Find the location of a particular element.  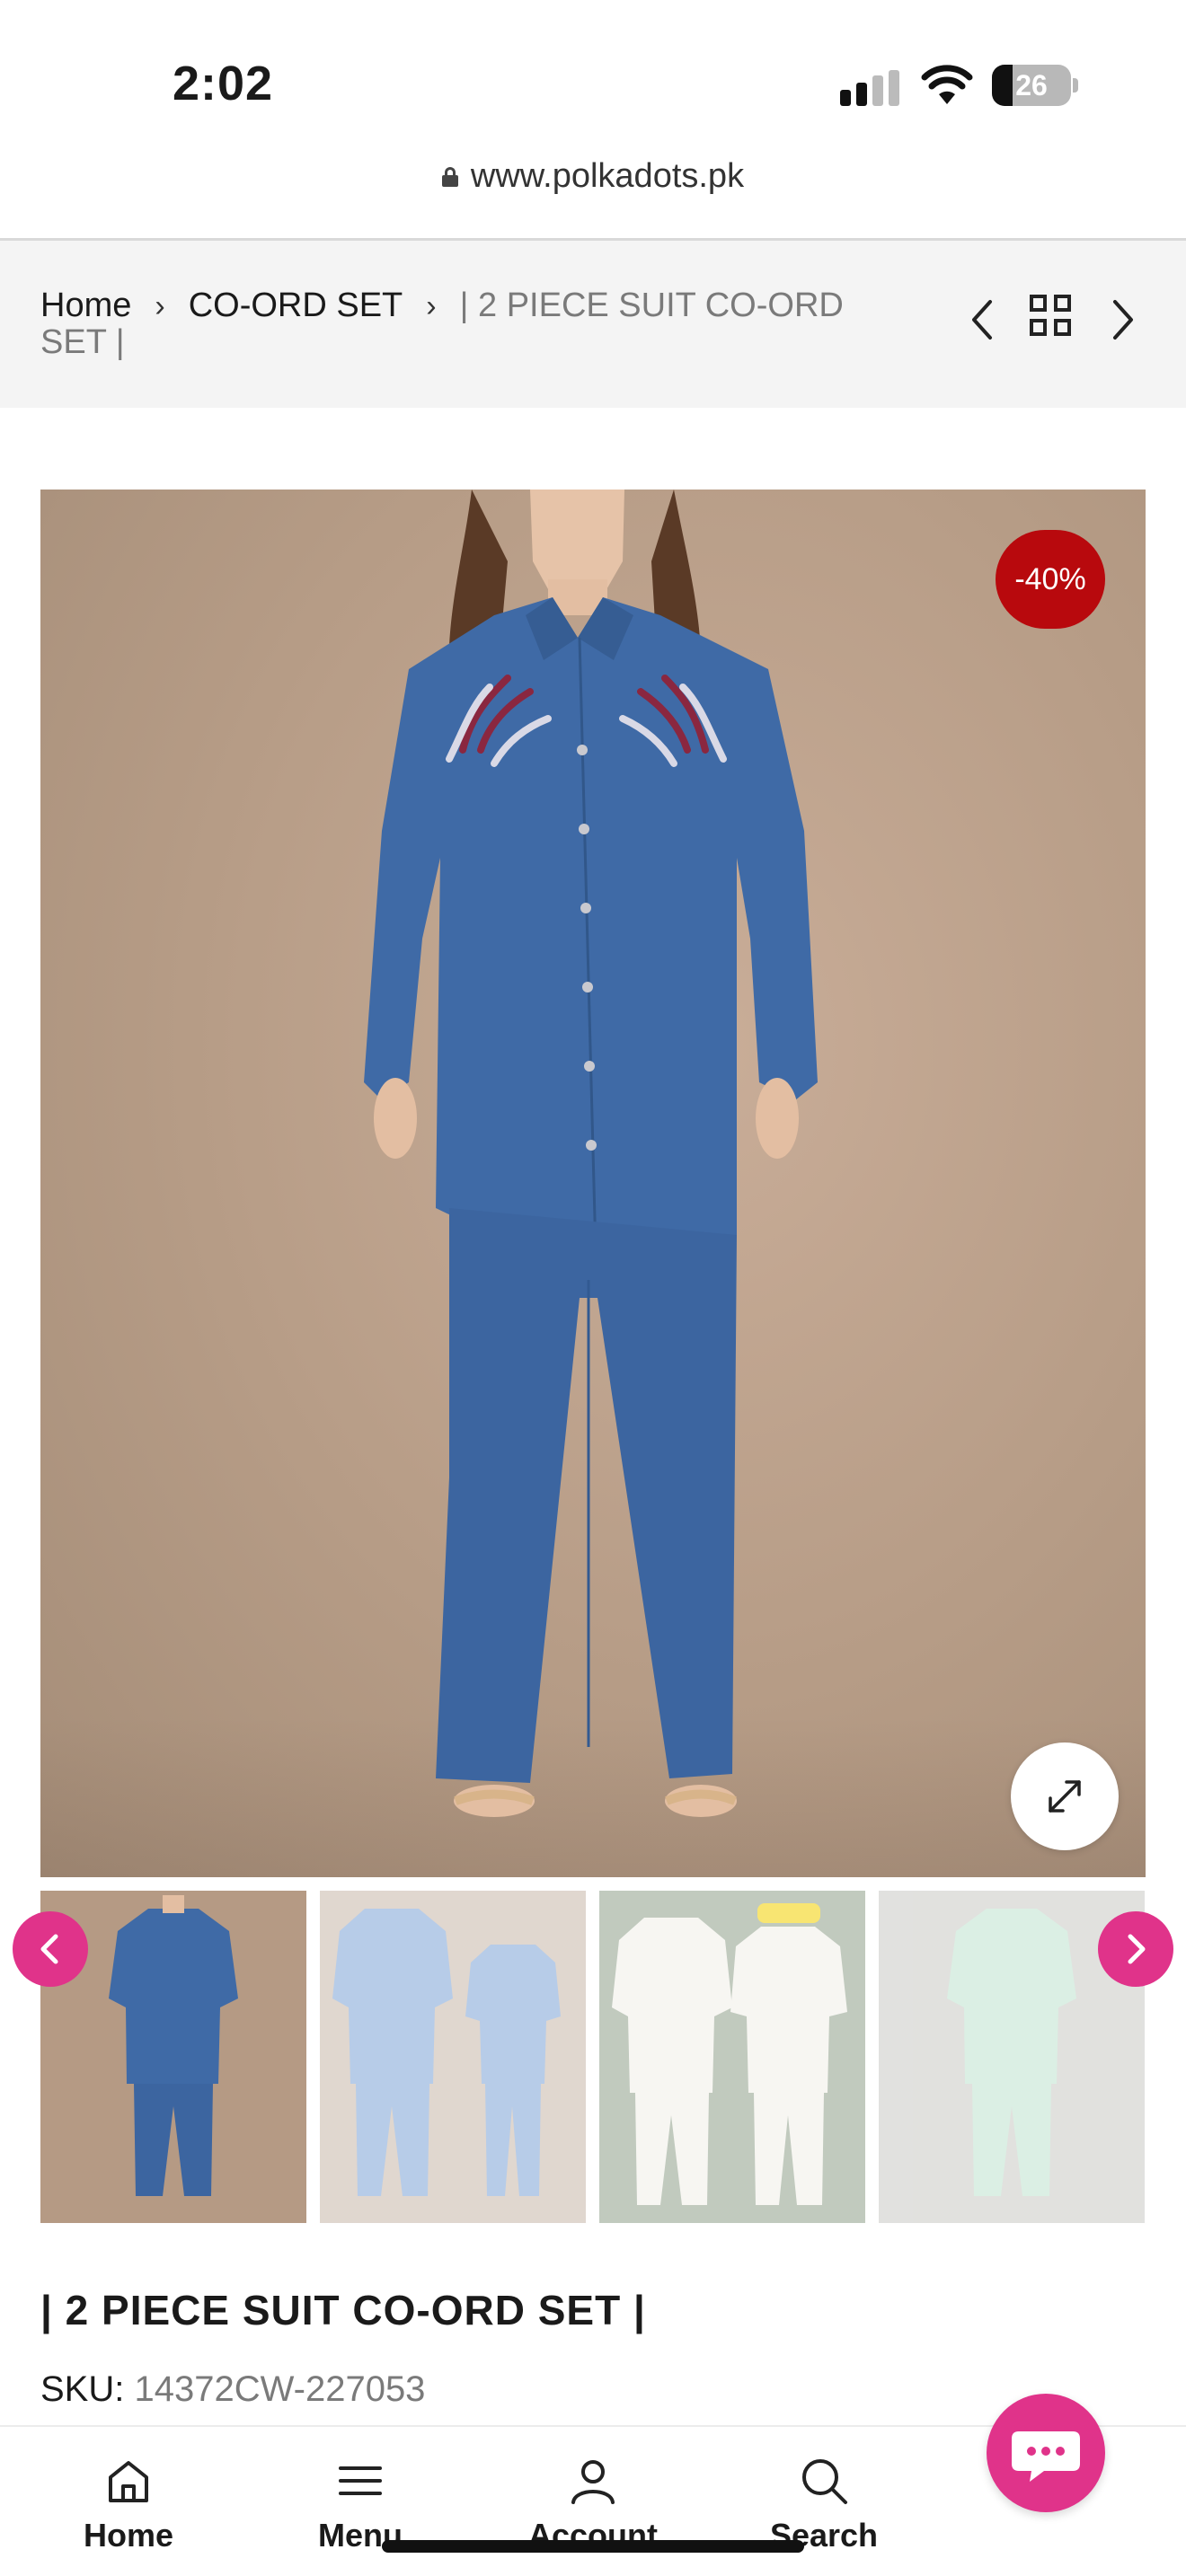

zoom-button is located at coordinates (1065, 1796).